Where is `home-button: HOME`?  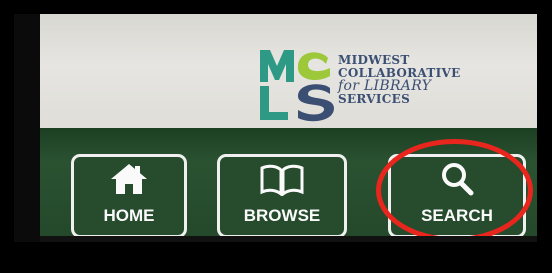 home-button: HOME is located at coordinates (129, 196).